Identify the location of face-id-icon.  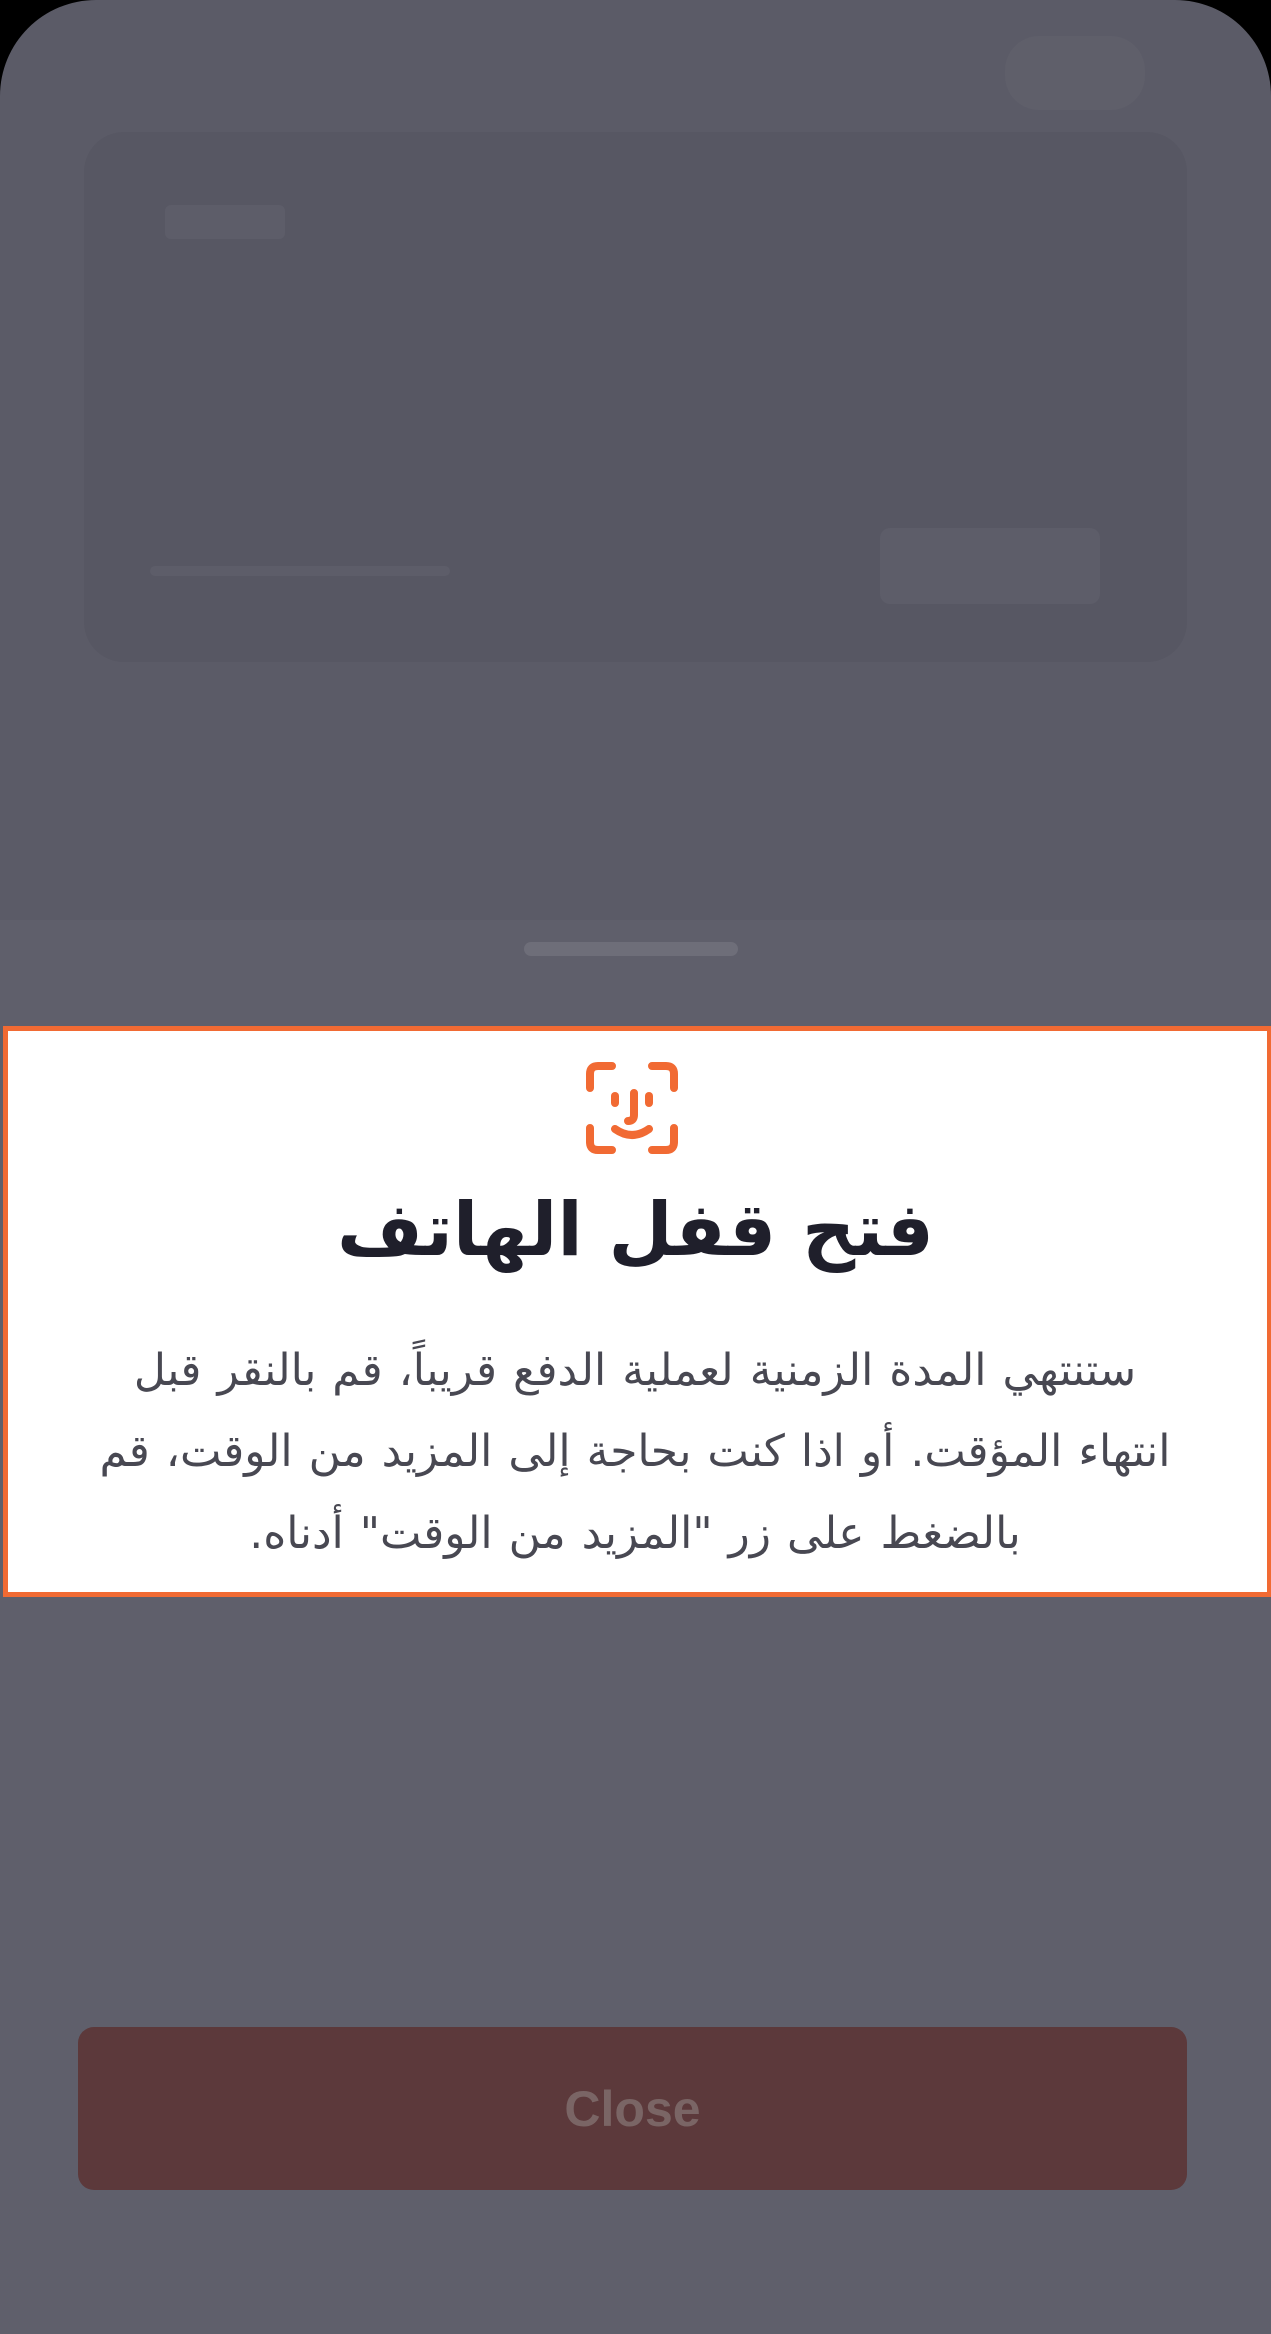
(632, 1108).